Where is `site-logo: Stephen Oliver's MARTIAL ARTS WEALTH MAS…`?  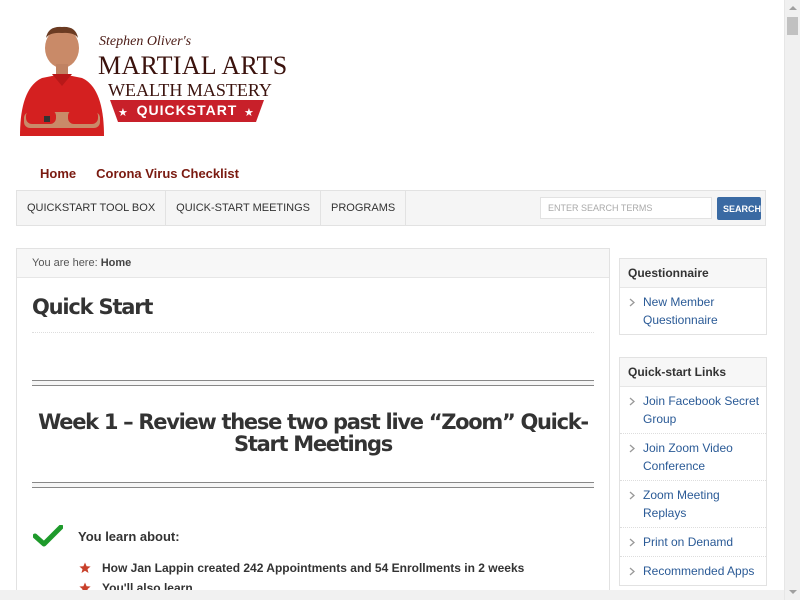
site-logo: Stephen Oliver's MARTIAL ARTS WEALTH MAS… is located at coordinates (151, 81).